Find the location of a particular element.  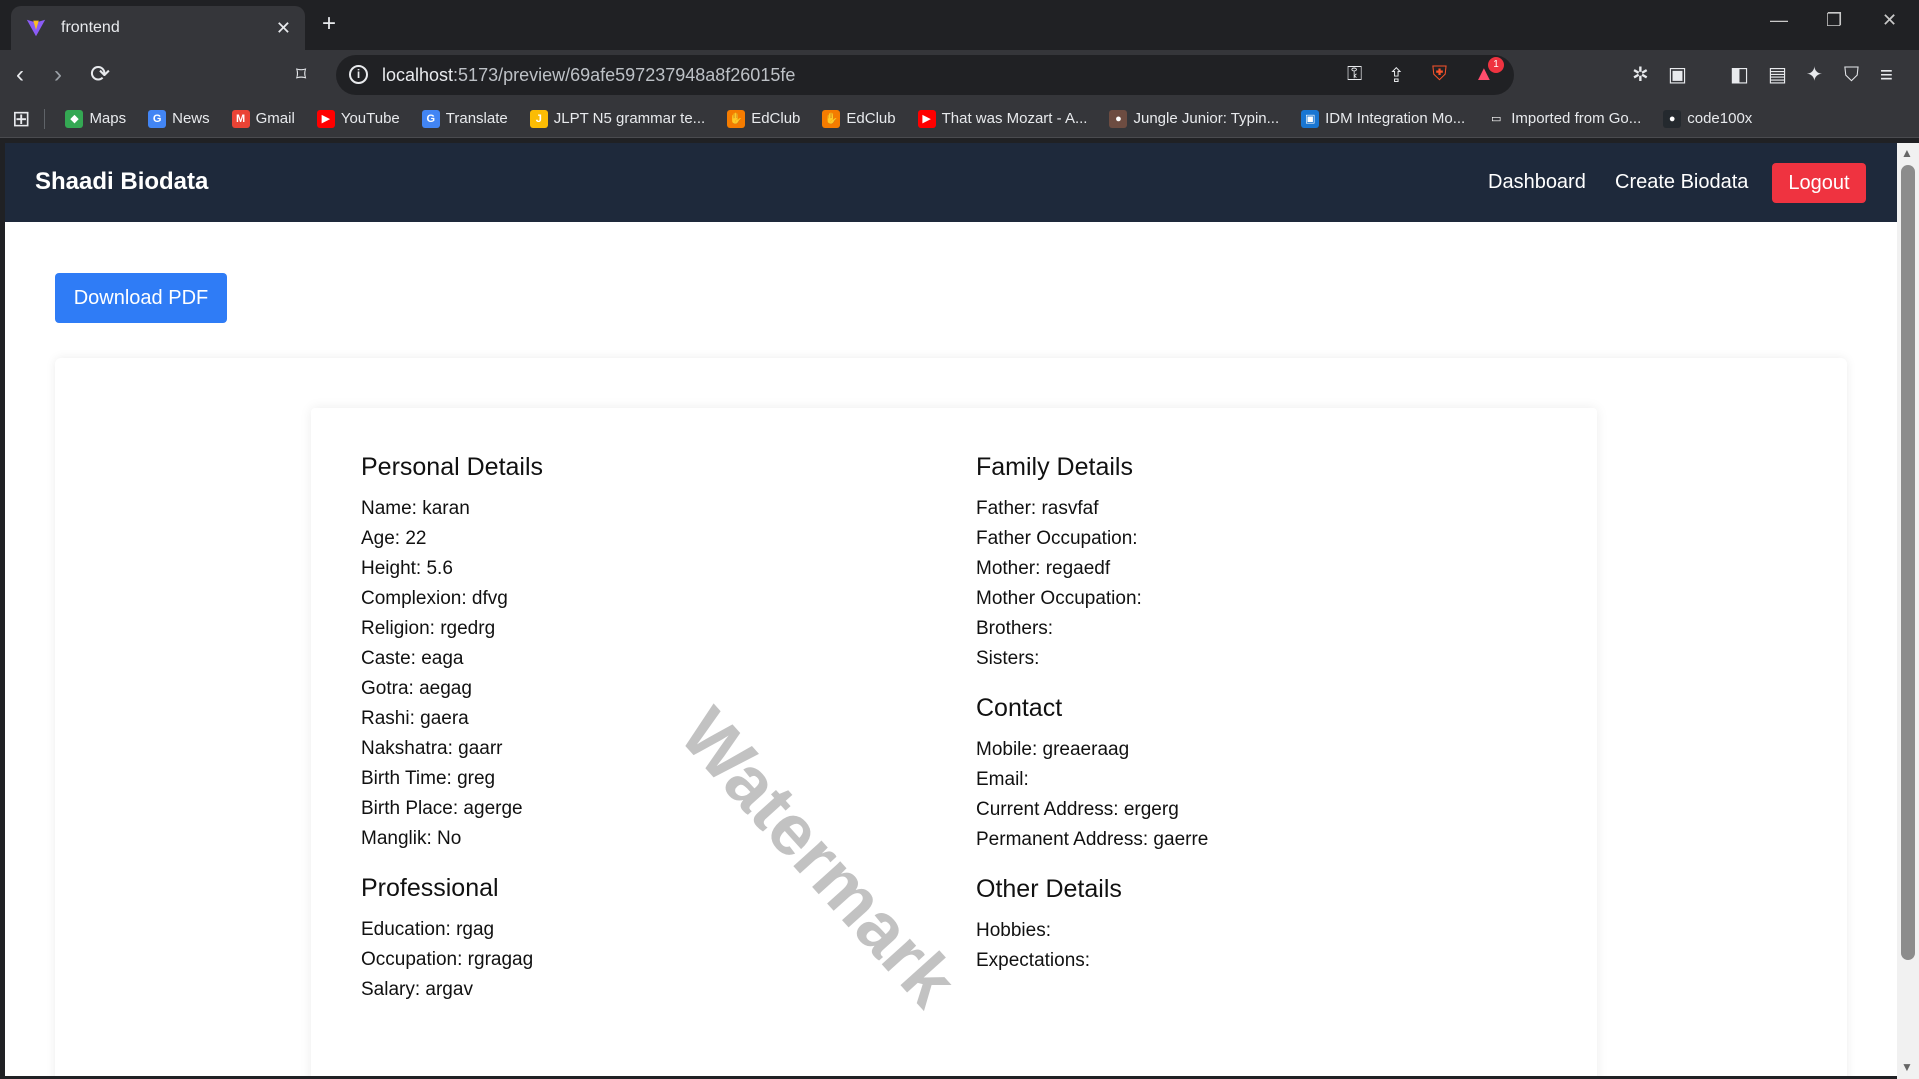

bookmark-favicon-icon: ◆ is located at coordinates (74, 118).